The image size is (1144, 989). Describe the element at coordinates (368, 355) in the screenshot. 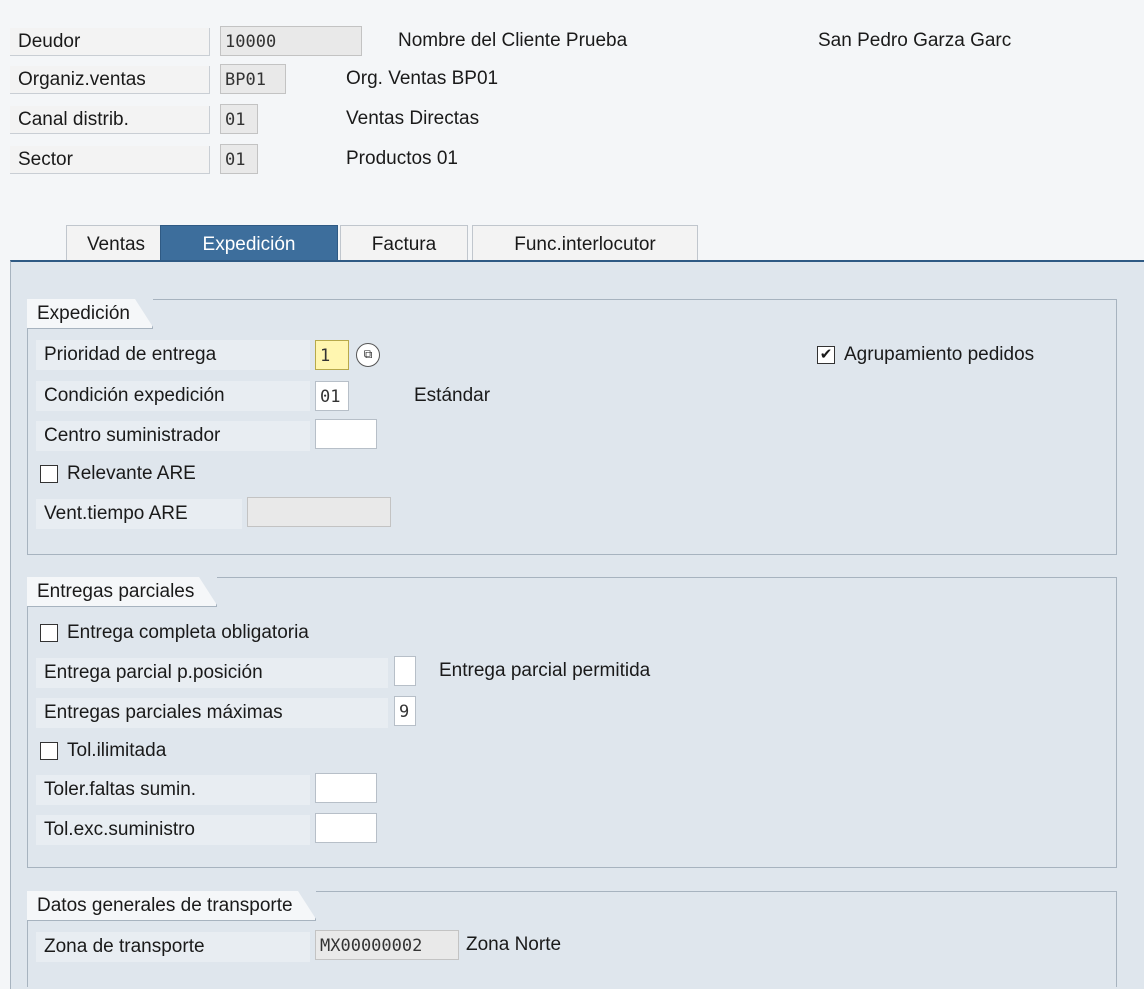

I see `value-help-icon: ⧉` at that location.